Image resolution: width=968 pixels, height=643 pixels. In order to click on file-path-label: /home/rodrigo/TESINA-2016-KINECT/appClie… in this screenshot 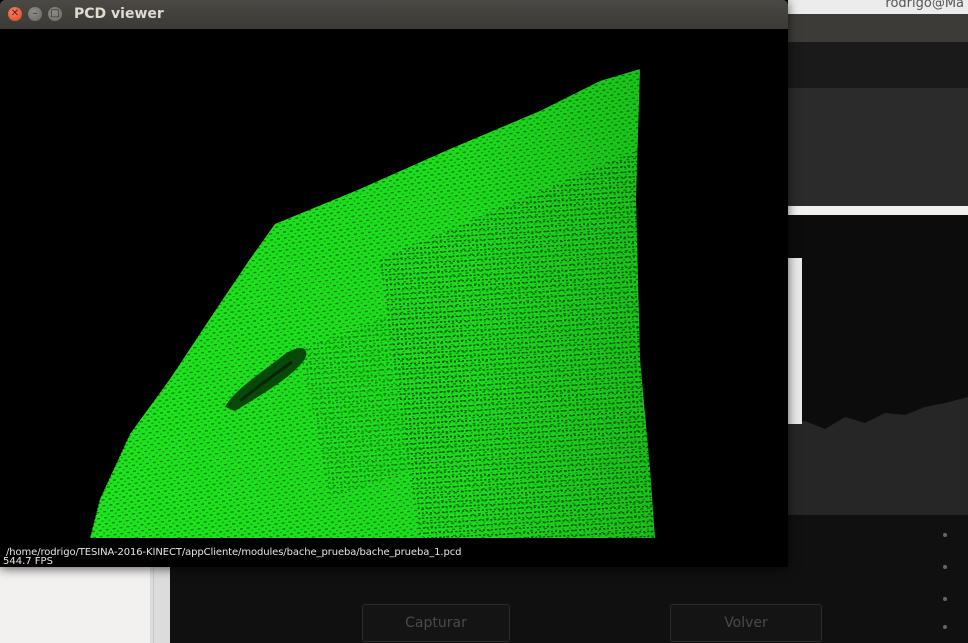, I will do `click(234, 552)`.